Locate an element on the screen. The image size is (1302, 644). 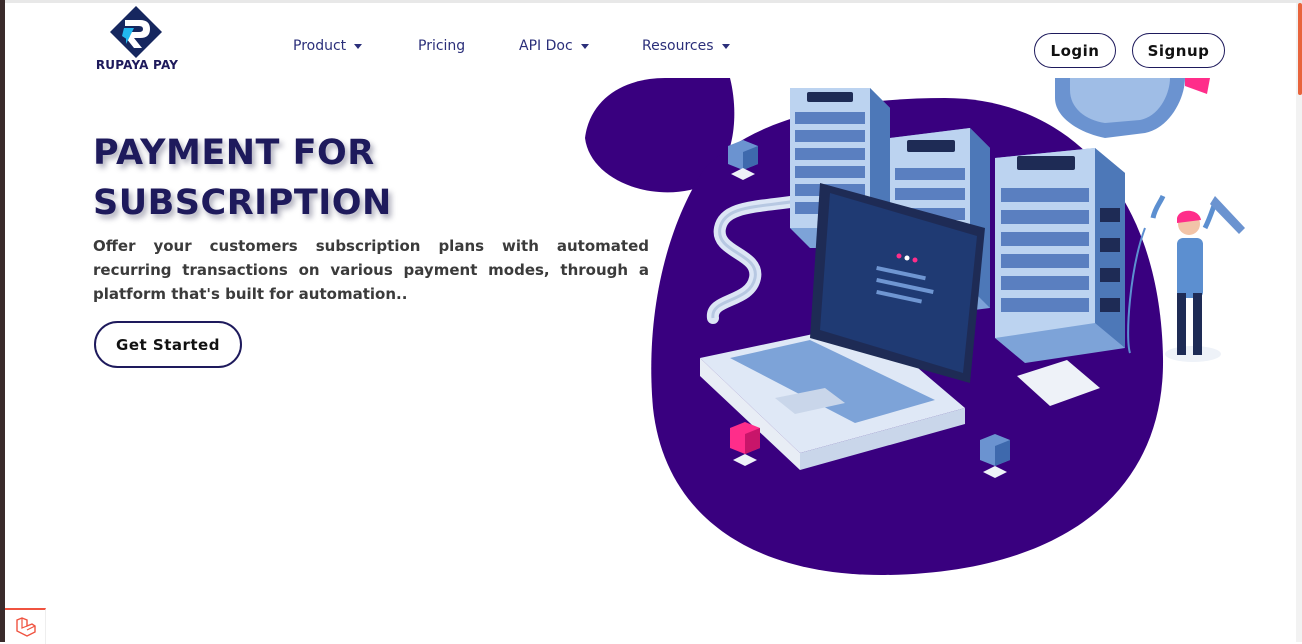
signup-button: Signup is located at coordinates (1178, 50).